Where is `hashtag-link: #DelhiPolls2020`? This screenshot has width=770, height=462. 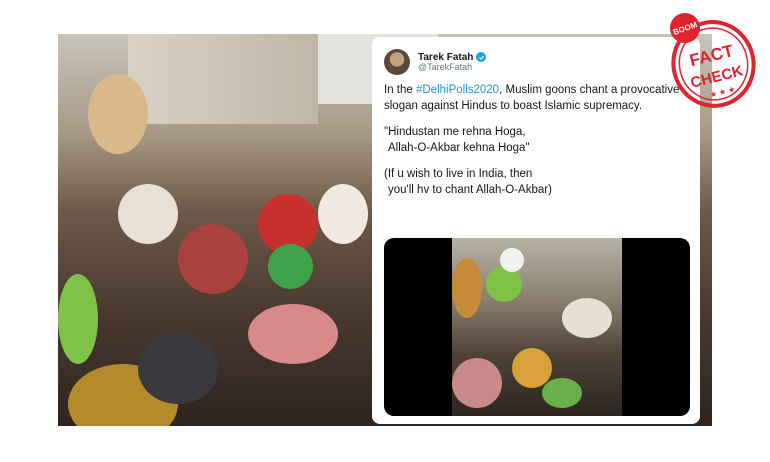 hashtag-link: #DelhiPolls2020 is located at coordinates (457, 90).